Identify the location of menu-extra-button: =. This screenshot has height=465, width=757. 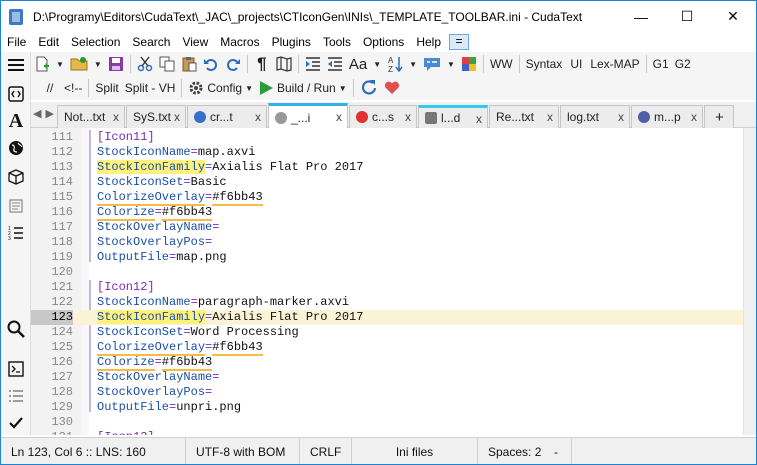
(459, 42).